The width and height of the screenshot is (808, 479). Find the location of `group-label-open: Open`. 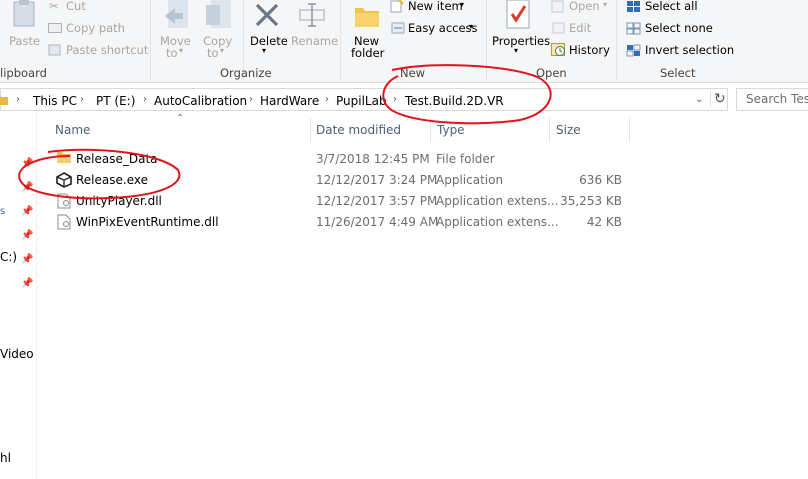

group-label-open: Open is located at coordinates (551, 73).